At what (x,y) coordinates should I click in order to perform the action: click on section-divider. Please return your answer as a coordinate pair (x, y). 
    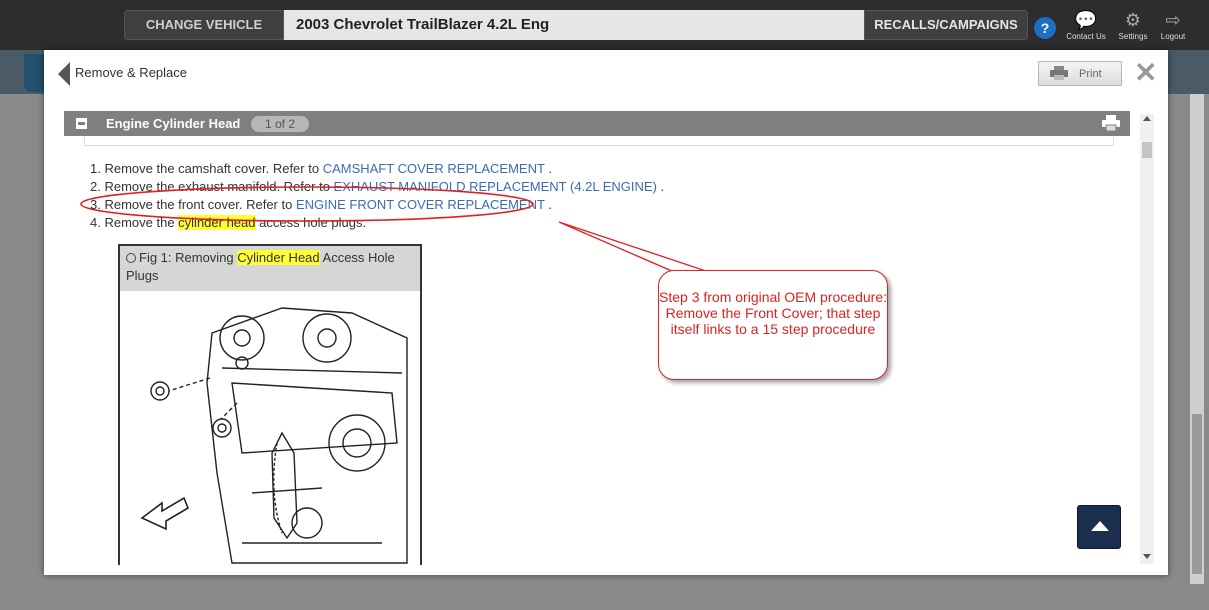
    Looking at the image, I should click on (599, 141).